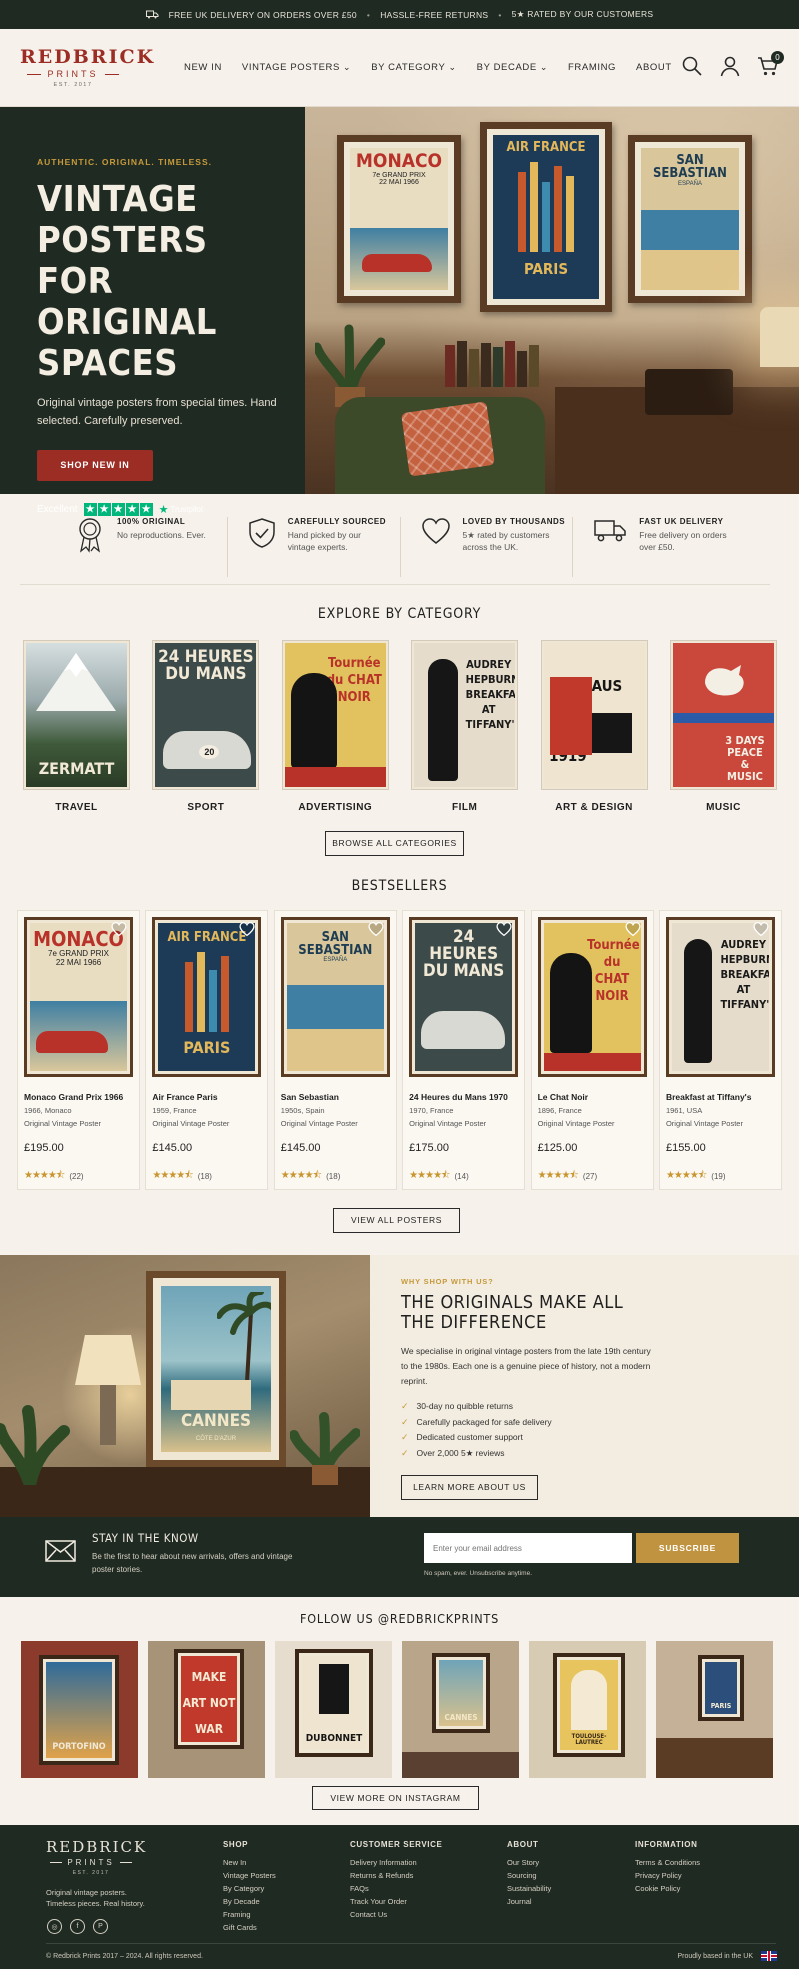 Image resolution: width=799 pixels, height=1969 pixels. Describe the element at coordinates (692, 66) in the screenshot. I see `search-icon` at that location.